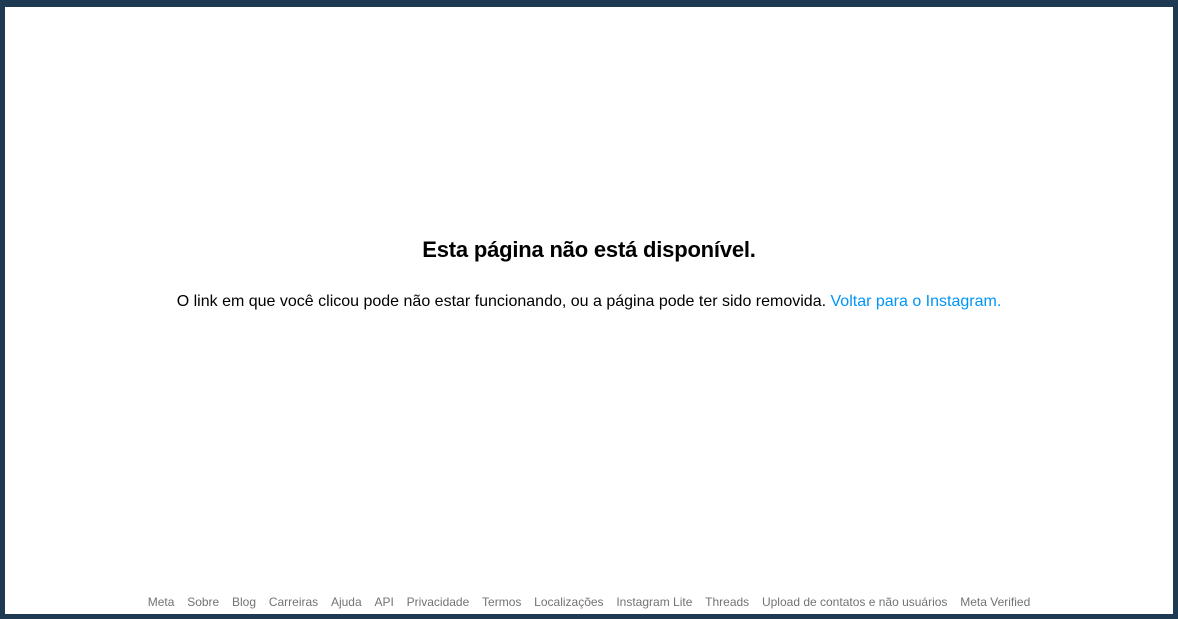 This screenshot has height=619, width=1178. Describe the element at coordinates (161, 602) in the screenshot. I see `footer-link-meta: Meta` at that location.